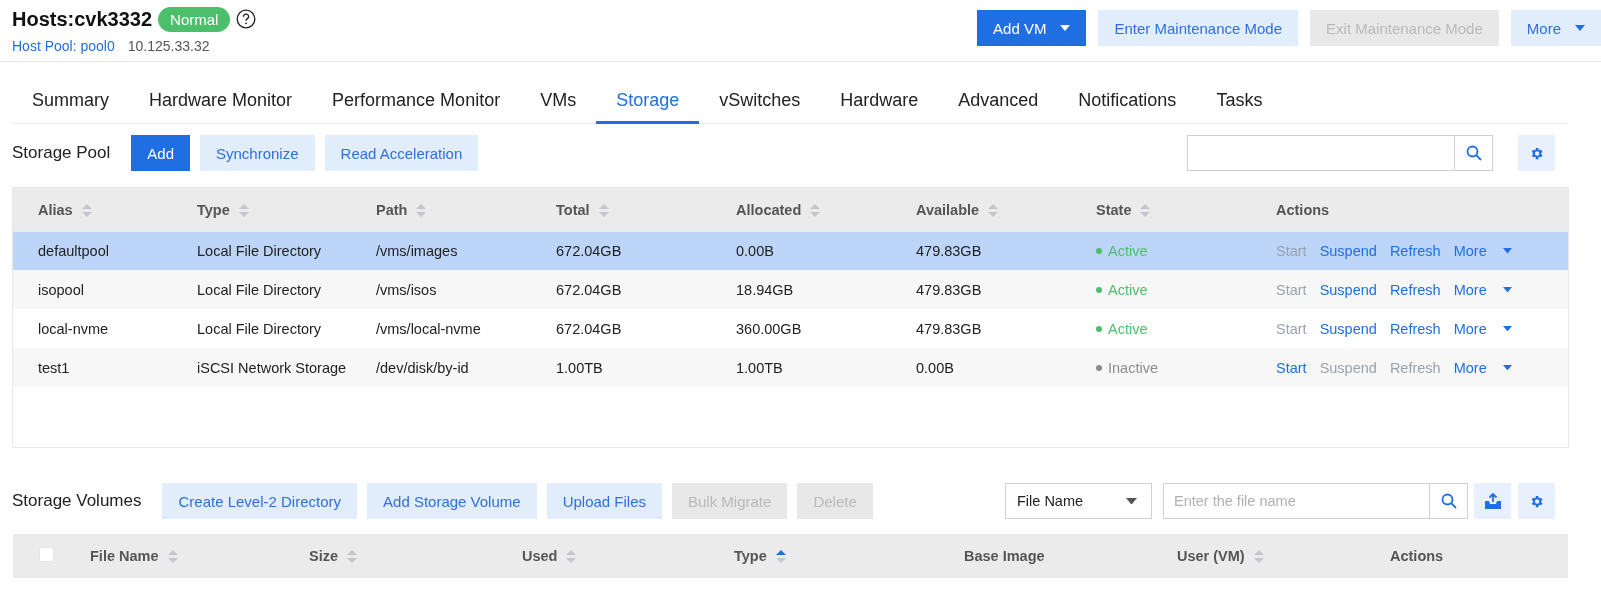  What do you see at coordinates (260, 501) in the screenshot?
I see `toolbar-button: Create Level-2 Directory` at bounding box center [260, 501].